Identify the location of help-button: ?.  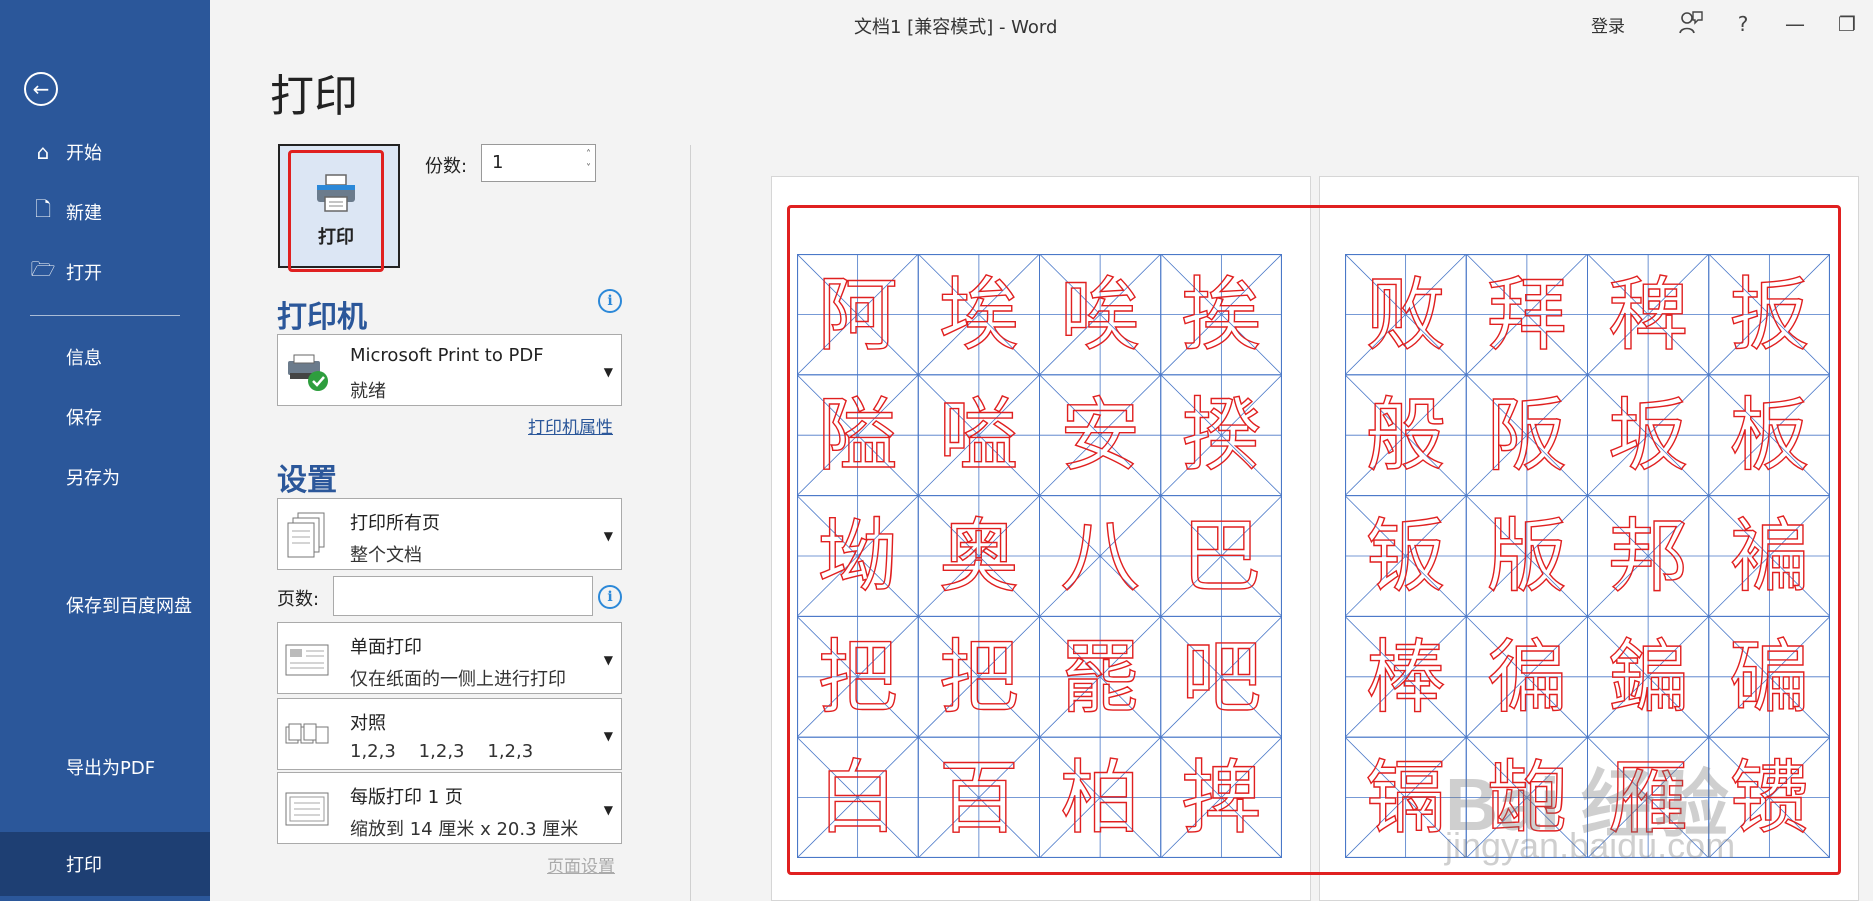
(1743, 24).